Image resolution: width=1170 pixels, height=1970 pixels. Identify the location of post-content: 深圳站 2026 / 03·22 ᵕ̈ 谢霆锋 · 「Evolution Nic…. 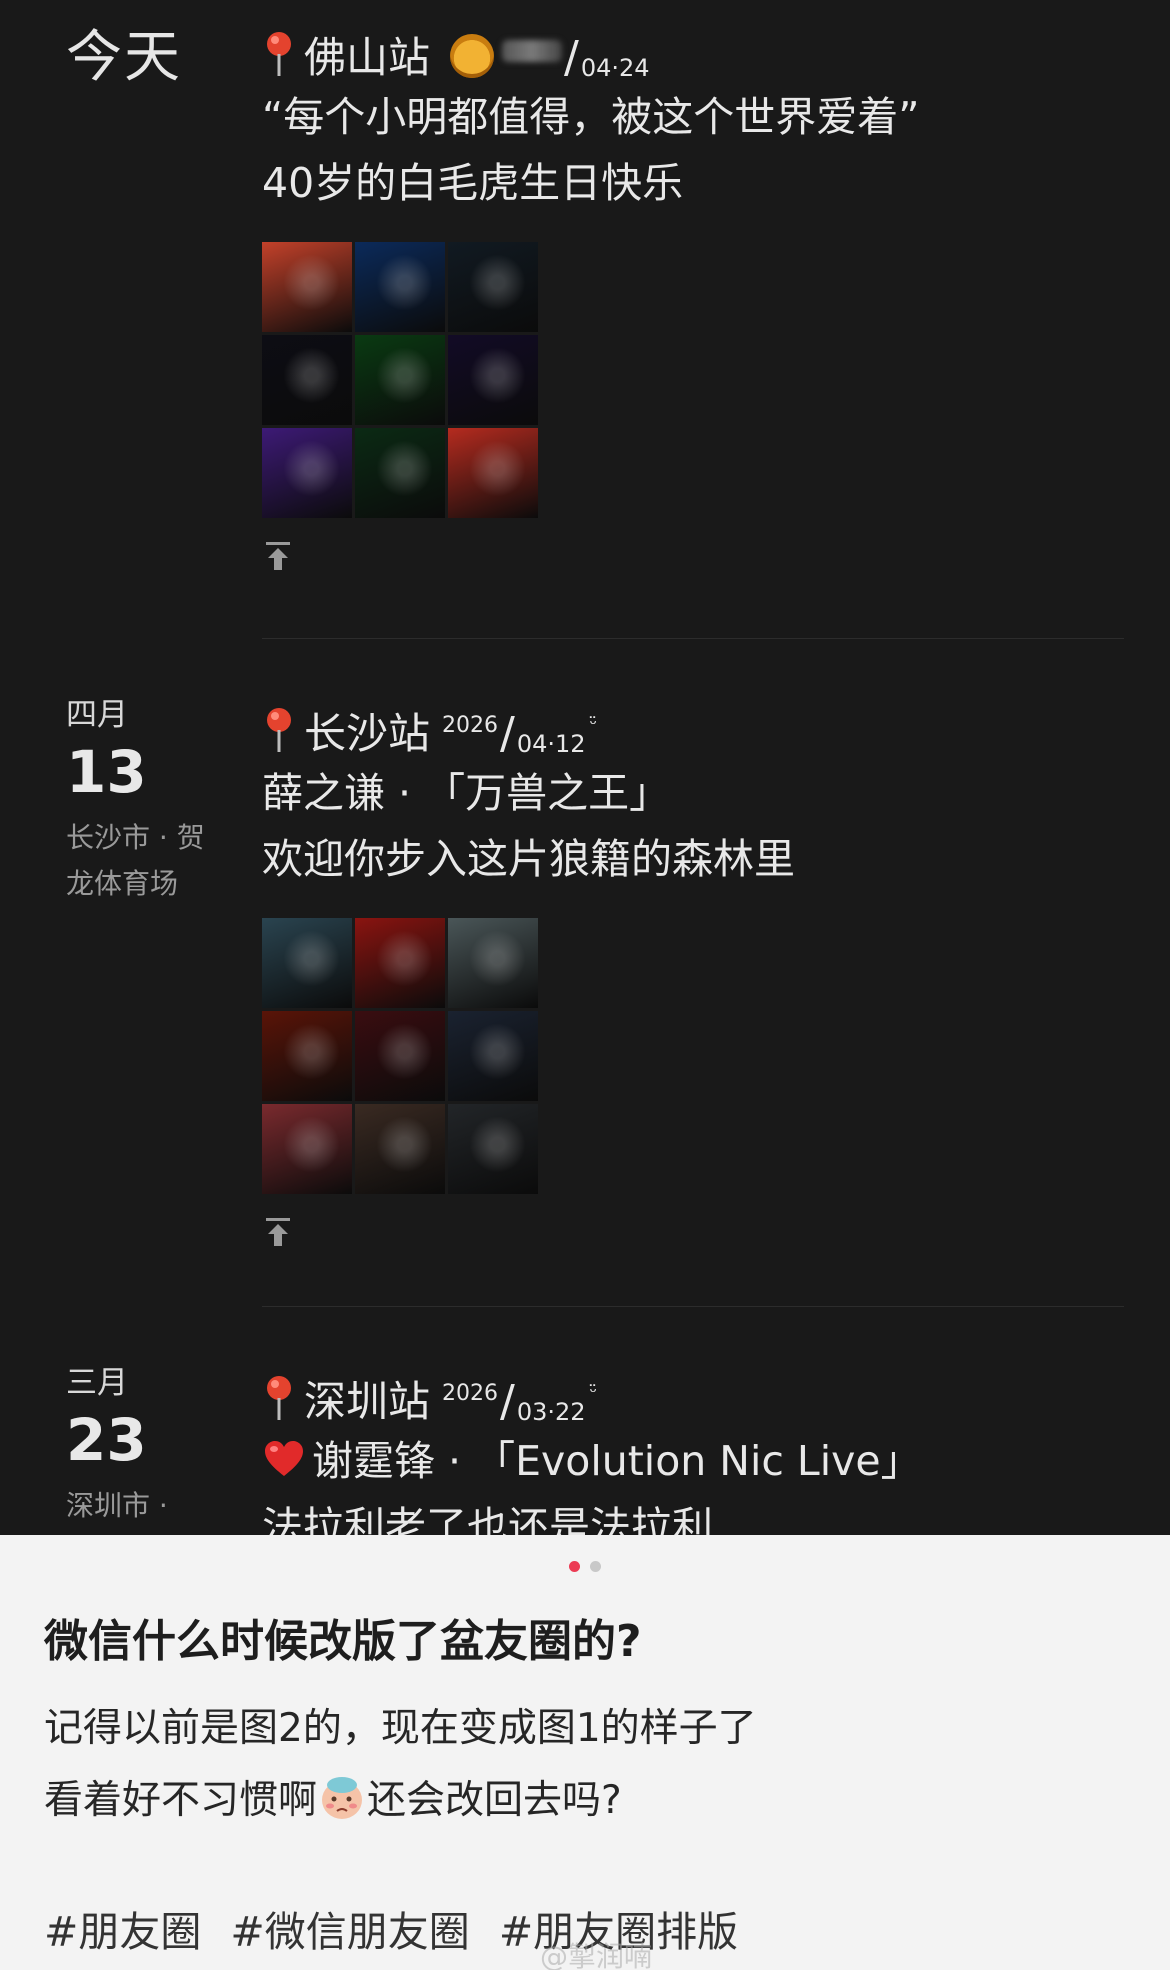
(692, 1451).